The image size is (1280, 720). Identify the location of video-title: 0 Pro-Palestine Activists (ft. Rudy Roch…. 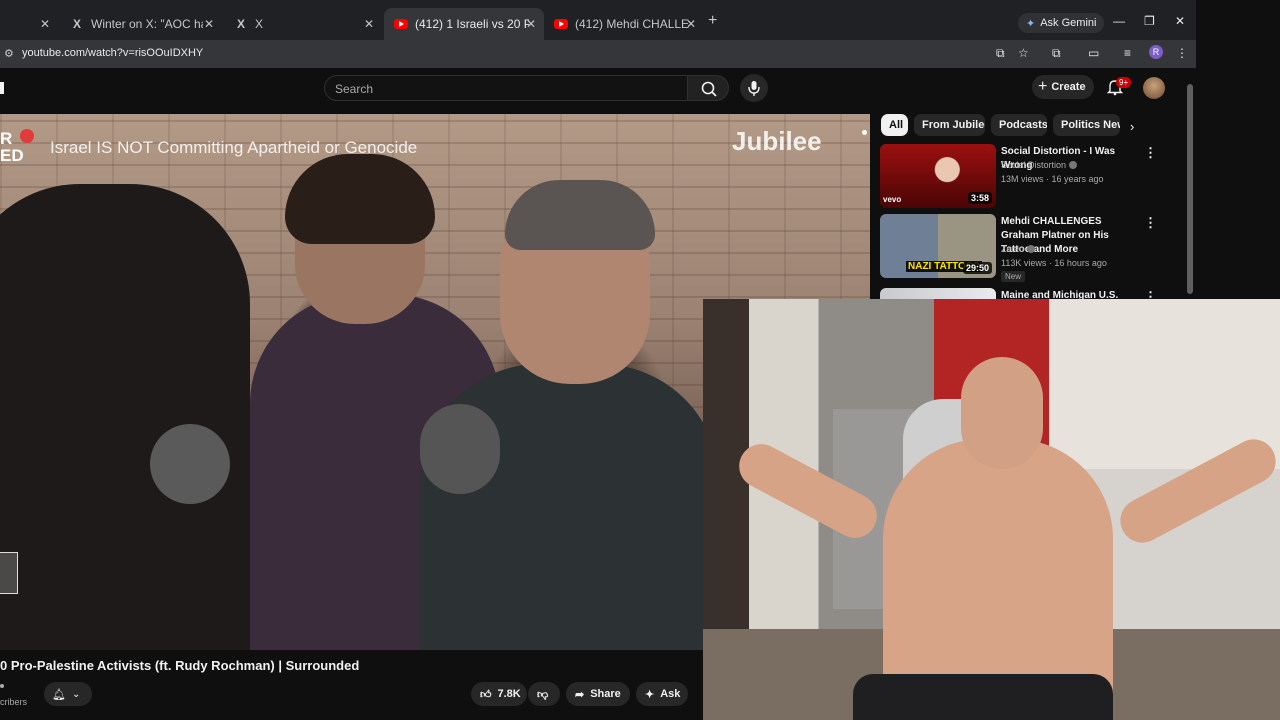
(180, 665).